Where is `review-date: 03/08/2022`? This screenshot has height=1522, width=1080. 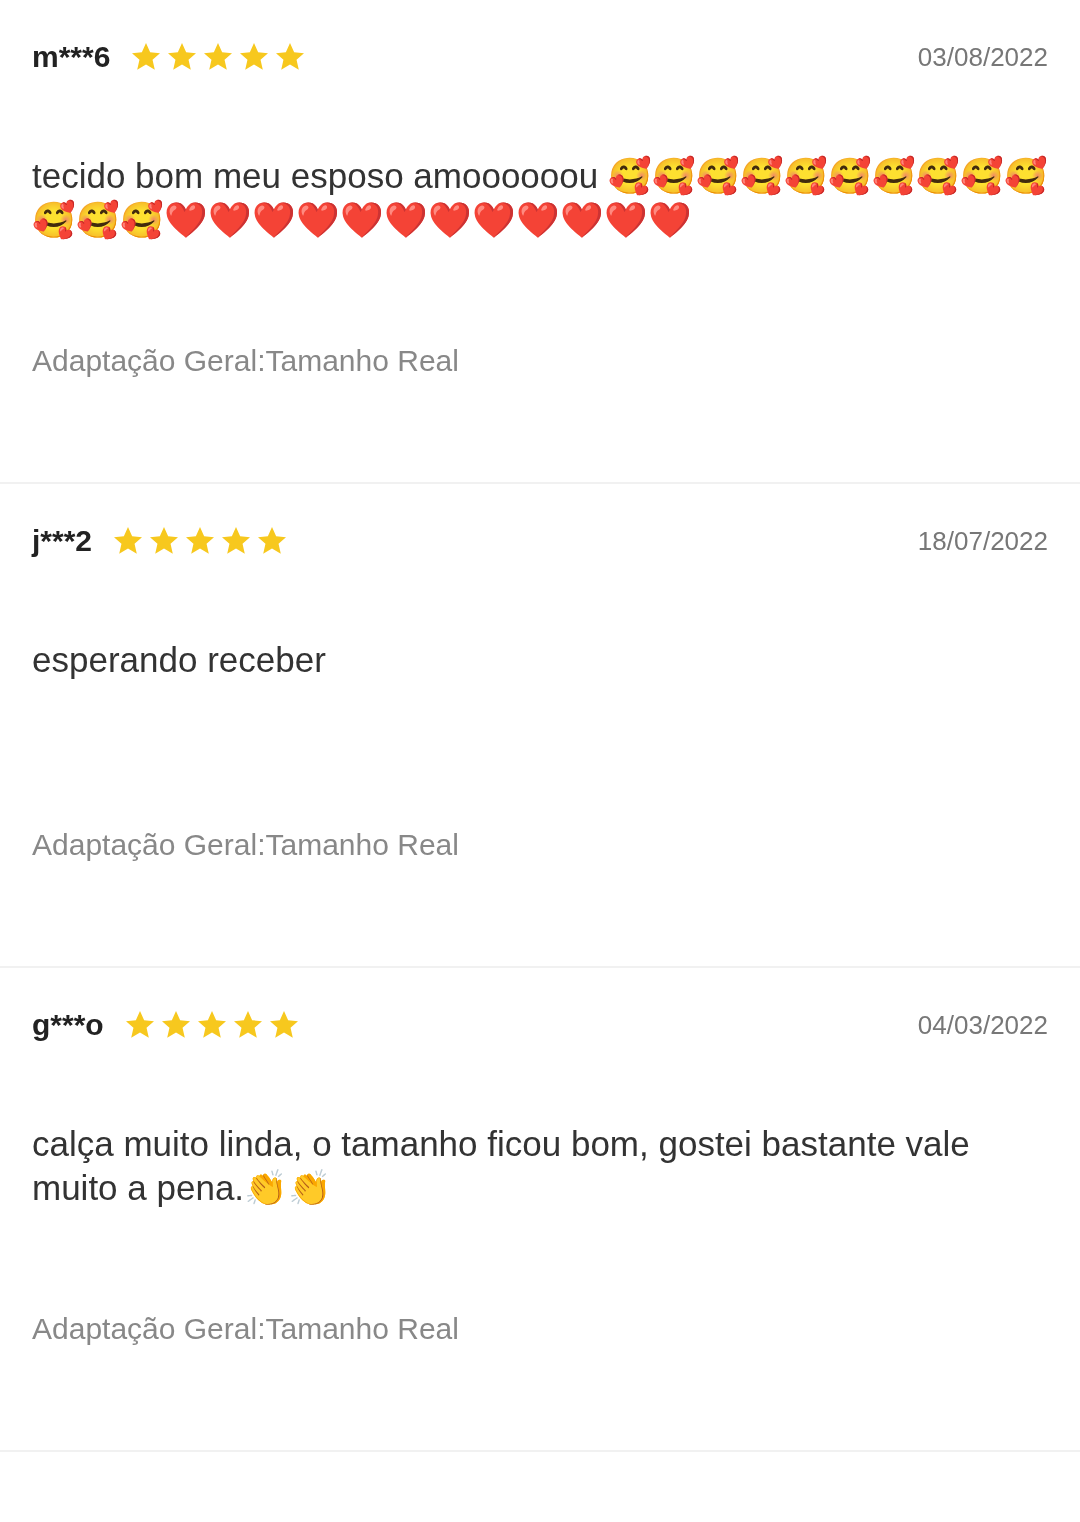
review-date: 03/08/2022 is located at coordinates (982, 57).